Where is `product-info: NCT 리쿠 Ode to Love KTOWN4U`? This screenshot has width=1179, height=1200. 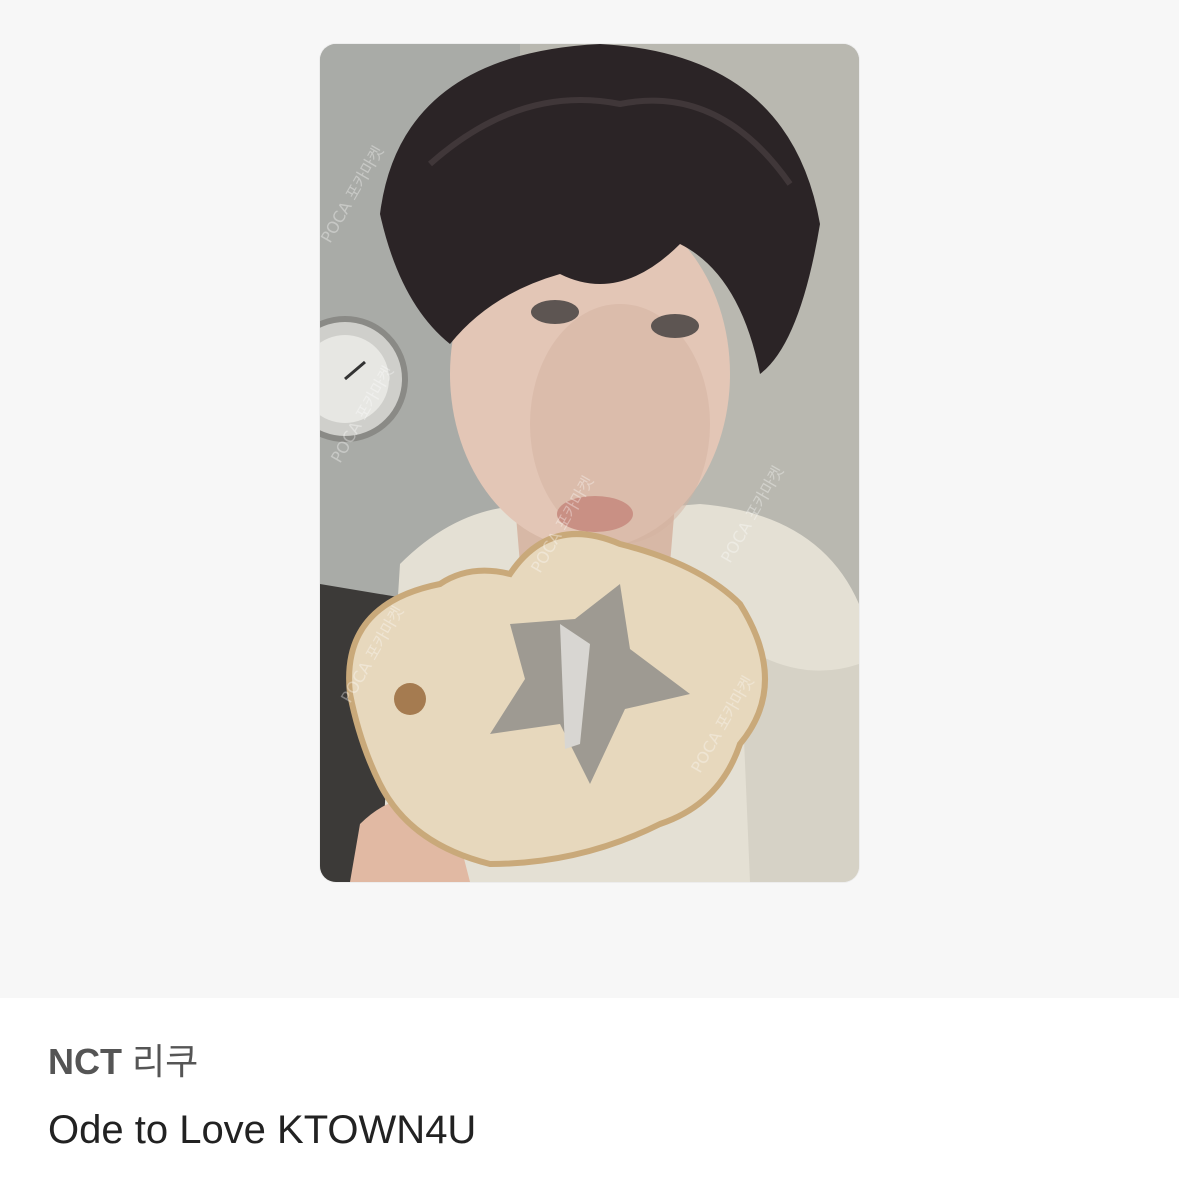
product-info: NCT 리쿠 Ode to Love KTOWN4U is located at coordinates (589, 1097).